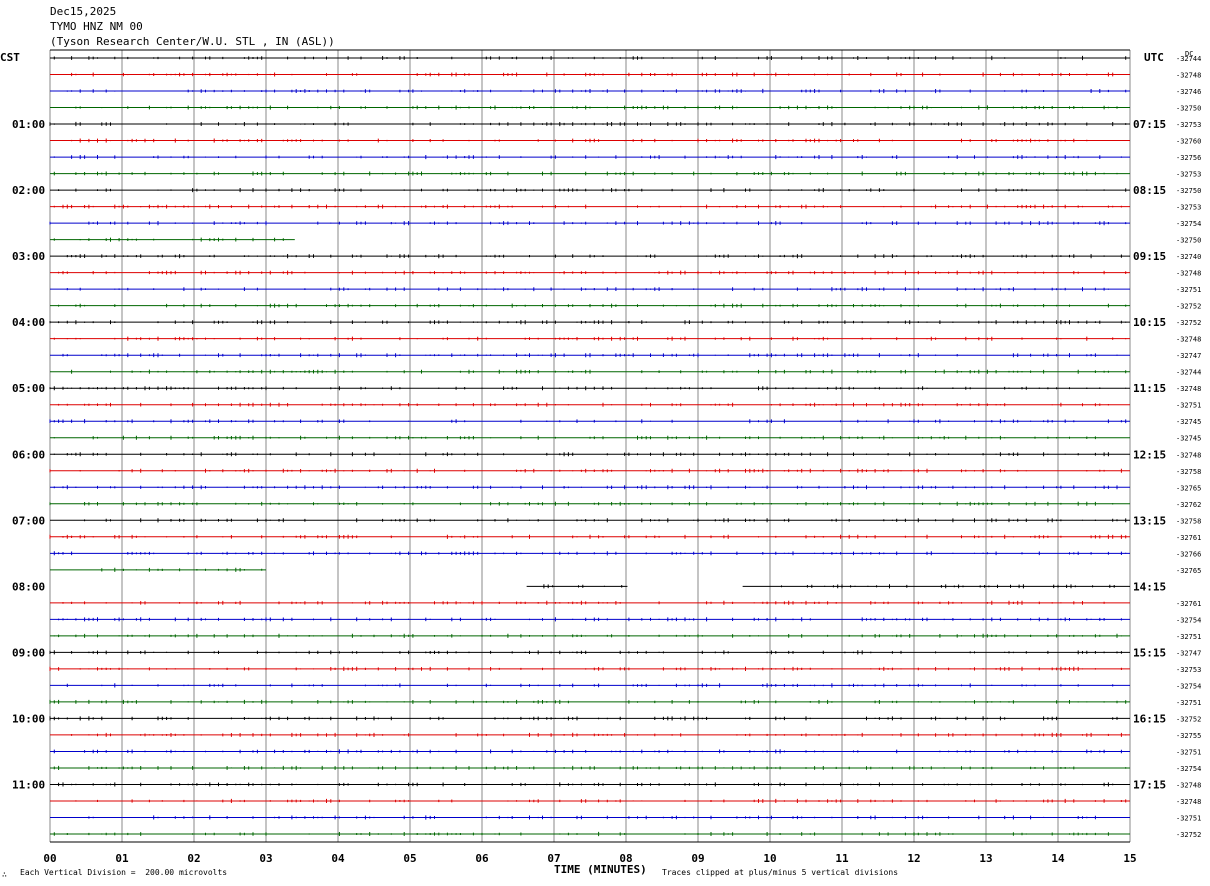  Describe the element at coordinates (842, 858) in the screenshot. I see `x-tick-label: 11` at that location.